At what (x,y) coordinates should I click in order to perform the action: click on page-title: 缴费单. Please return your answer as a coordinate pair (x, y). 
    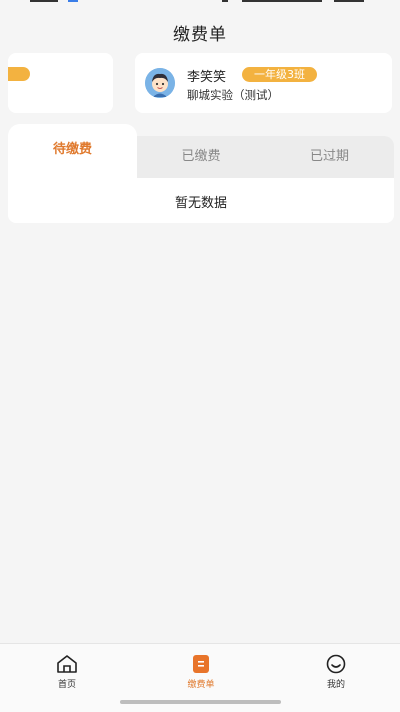
    Looking at the image, I should click on (200, 35).